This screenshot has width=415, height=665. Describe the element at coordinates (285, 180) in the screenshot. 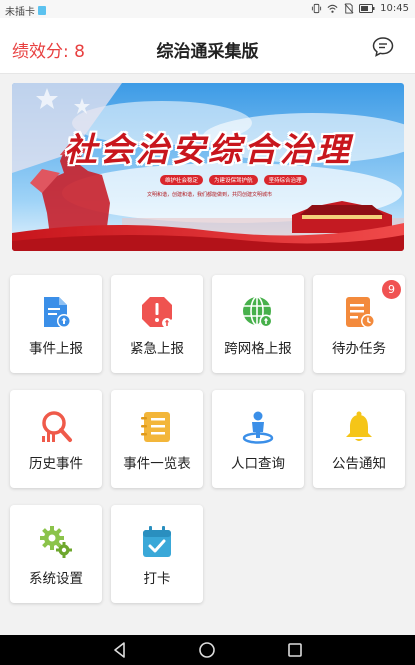

I see `banner-tag: 坚持综合治理` at that location.